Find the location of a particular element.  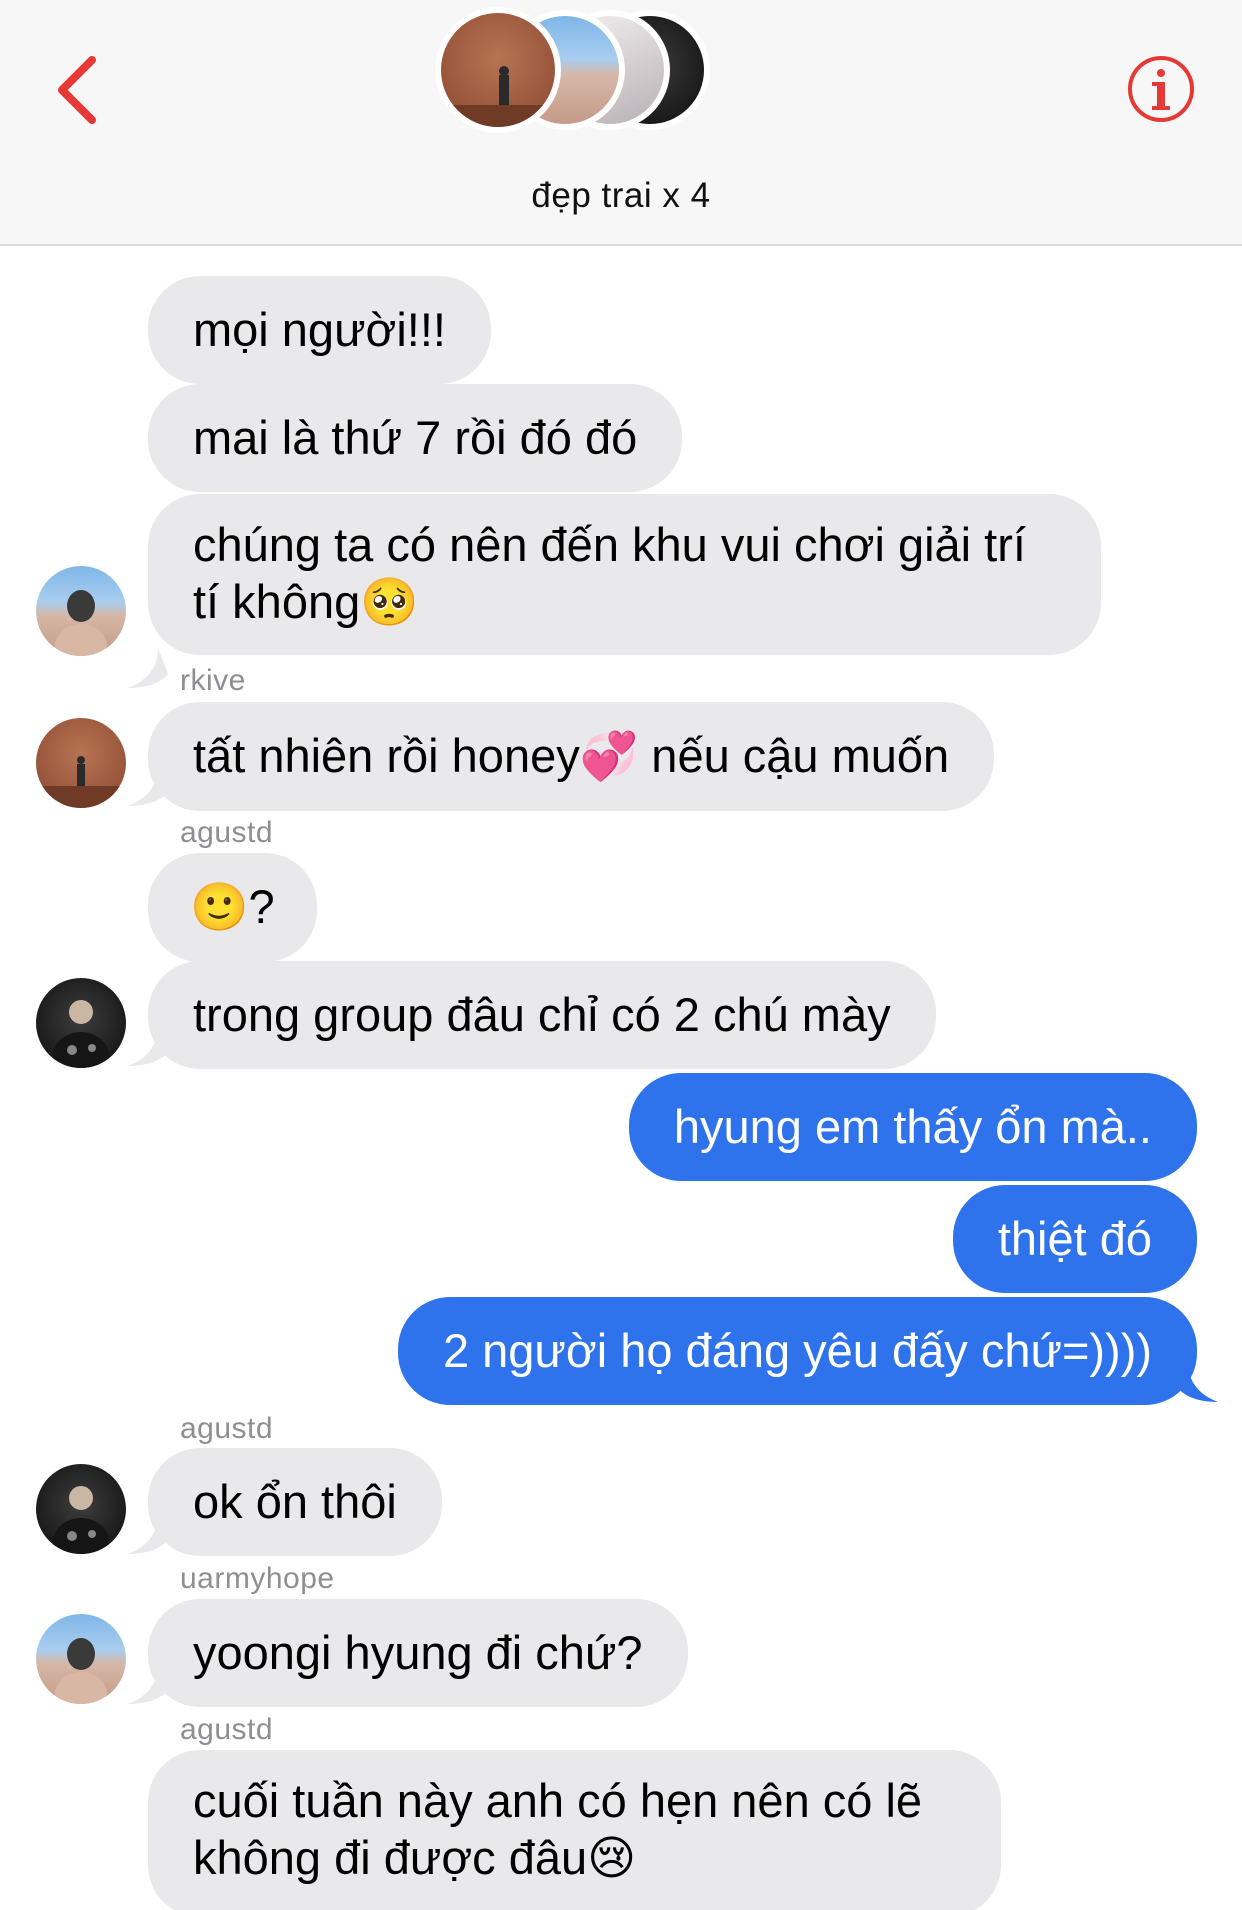

message-text: hyung em thấy ổn mà.. is located at coordinates (912, 1126).